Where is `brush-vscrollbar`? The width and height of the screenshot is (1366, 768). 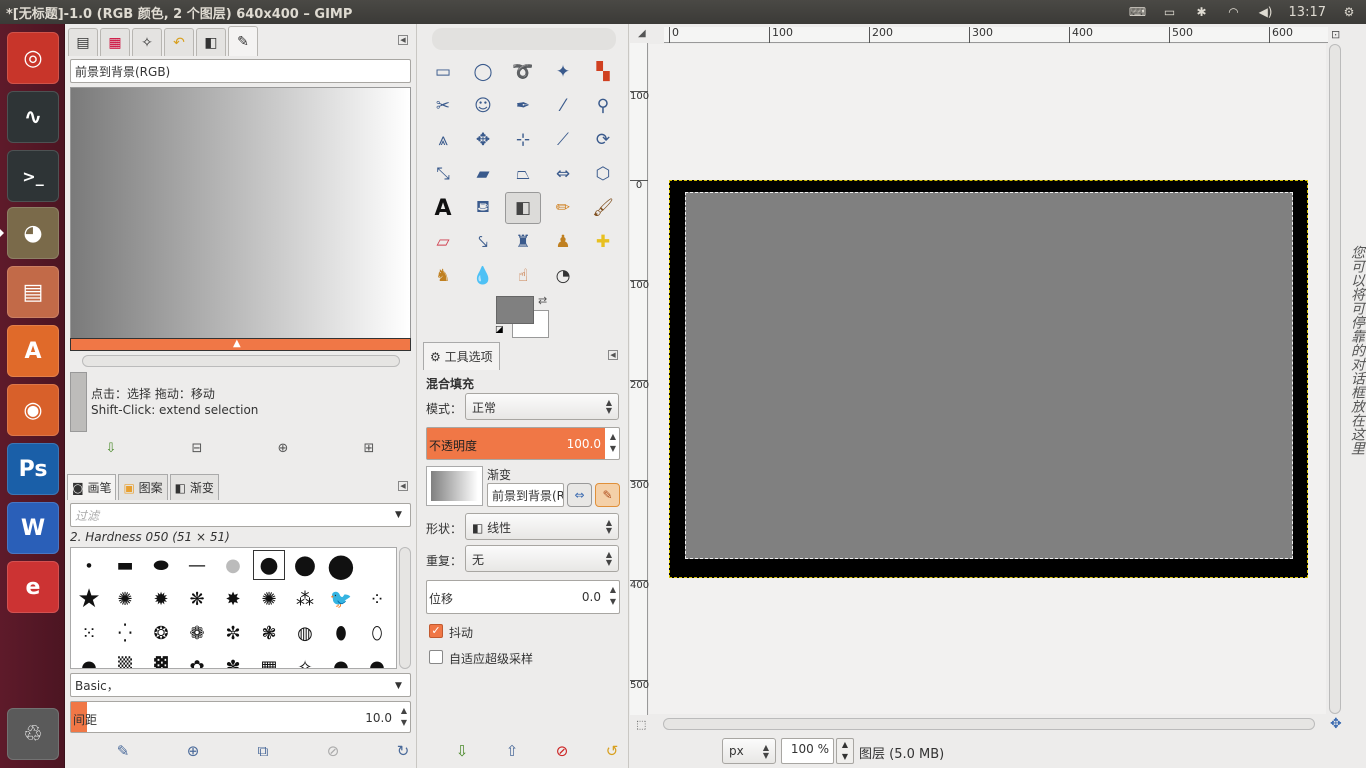
brush-vscrollbar is located at coordinates (405, 608).